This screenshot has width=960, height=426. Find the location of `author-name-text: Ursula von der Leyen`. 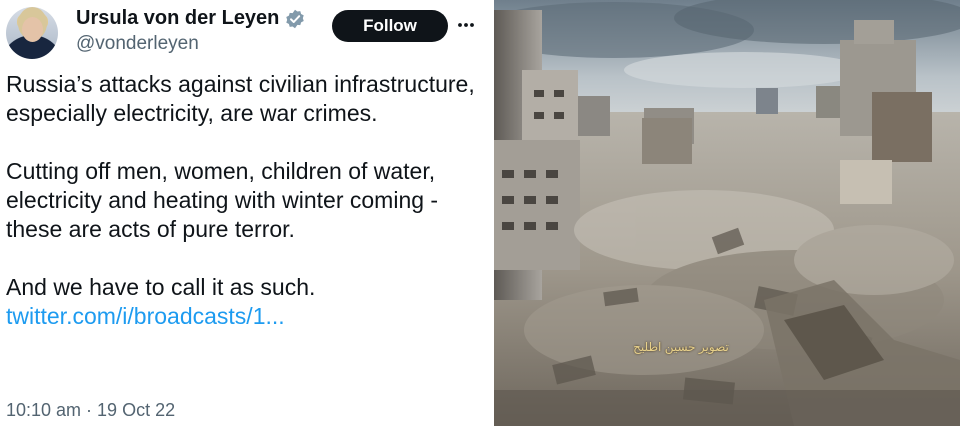

author-name-text: Ursula von der Leyen is located at coordinates (177, 18).